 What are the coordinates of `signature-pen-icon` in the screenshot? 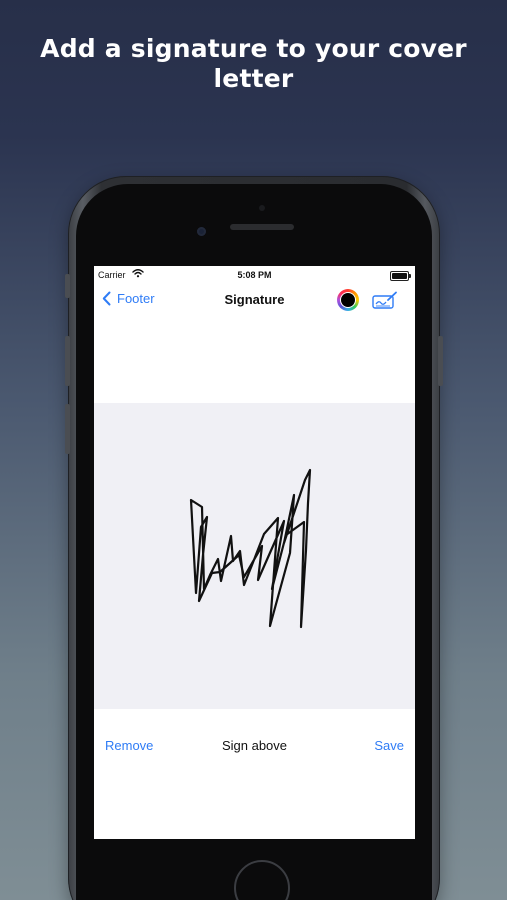 It's located at (385, 302).